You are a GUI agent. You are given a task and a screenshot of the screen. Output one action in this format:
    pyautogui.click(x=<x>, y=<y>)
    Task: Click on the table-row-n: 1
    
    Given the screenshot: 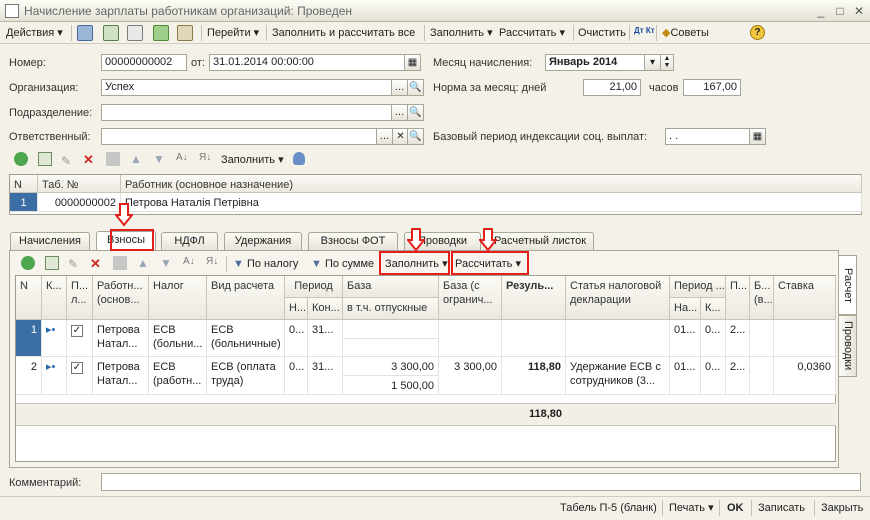 What is the action you would take?
    pyautogui.click(x=29, y=338)
    